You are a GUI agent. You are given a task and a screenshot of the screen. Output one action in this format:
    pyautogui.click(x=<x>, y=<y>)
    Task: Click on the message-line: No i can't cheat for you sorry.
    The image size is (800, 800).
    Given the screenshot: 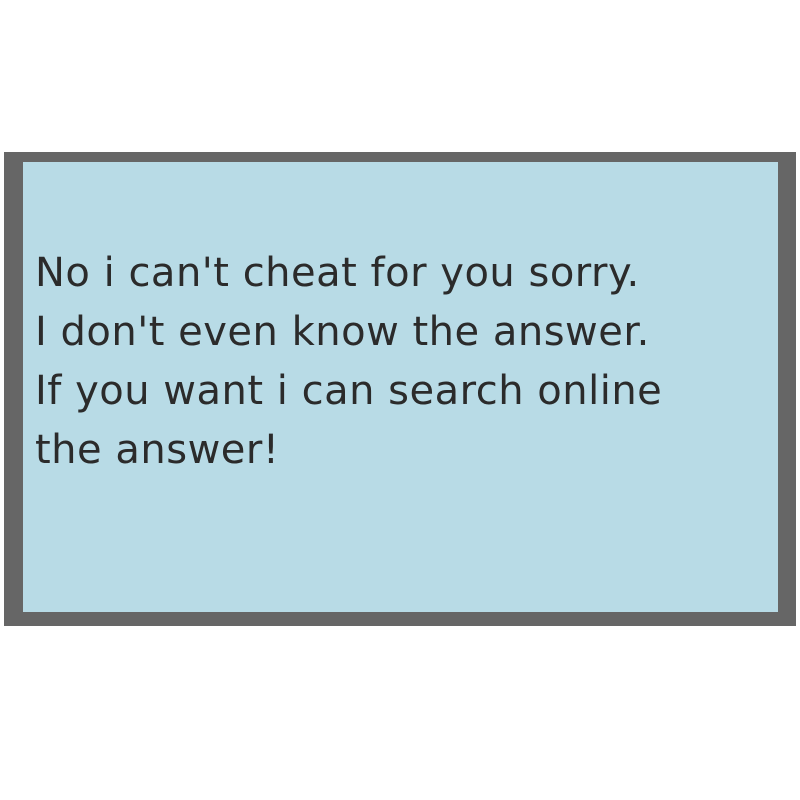 What is the action you would take?
    pyautogui.click(x=337, y=273)
    